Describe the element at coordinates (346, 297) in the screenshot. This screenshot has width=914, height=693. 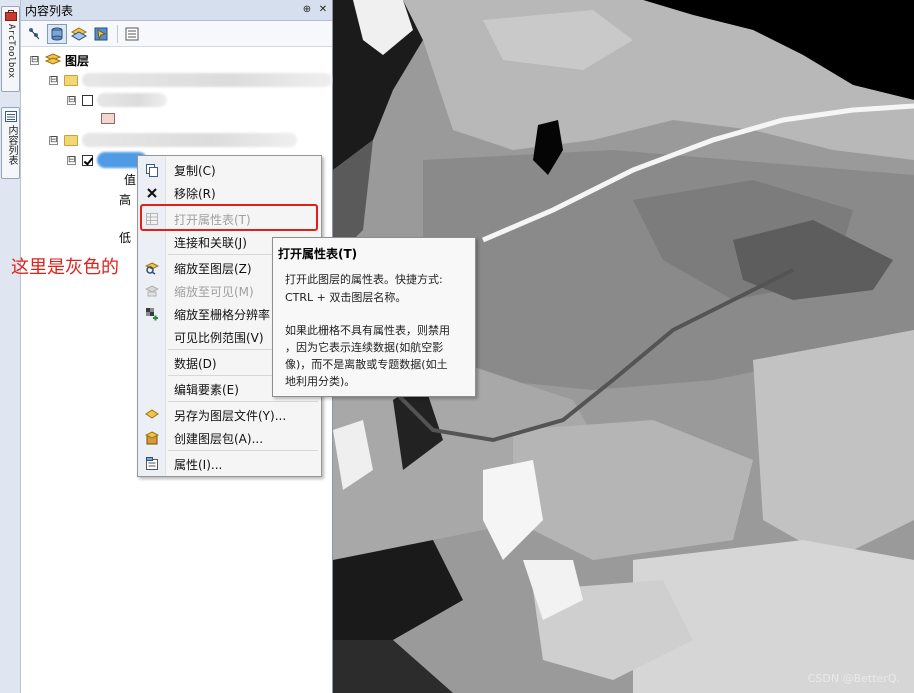
I see `tooltip-line: CTRL + 双击图层名称。` at that location.